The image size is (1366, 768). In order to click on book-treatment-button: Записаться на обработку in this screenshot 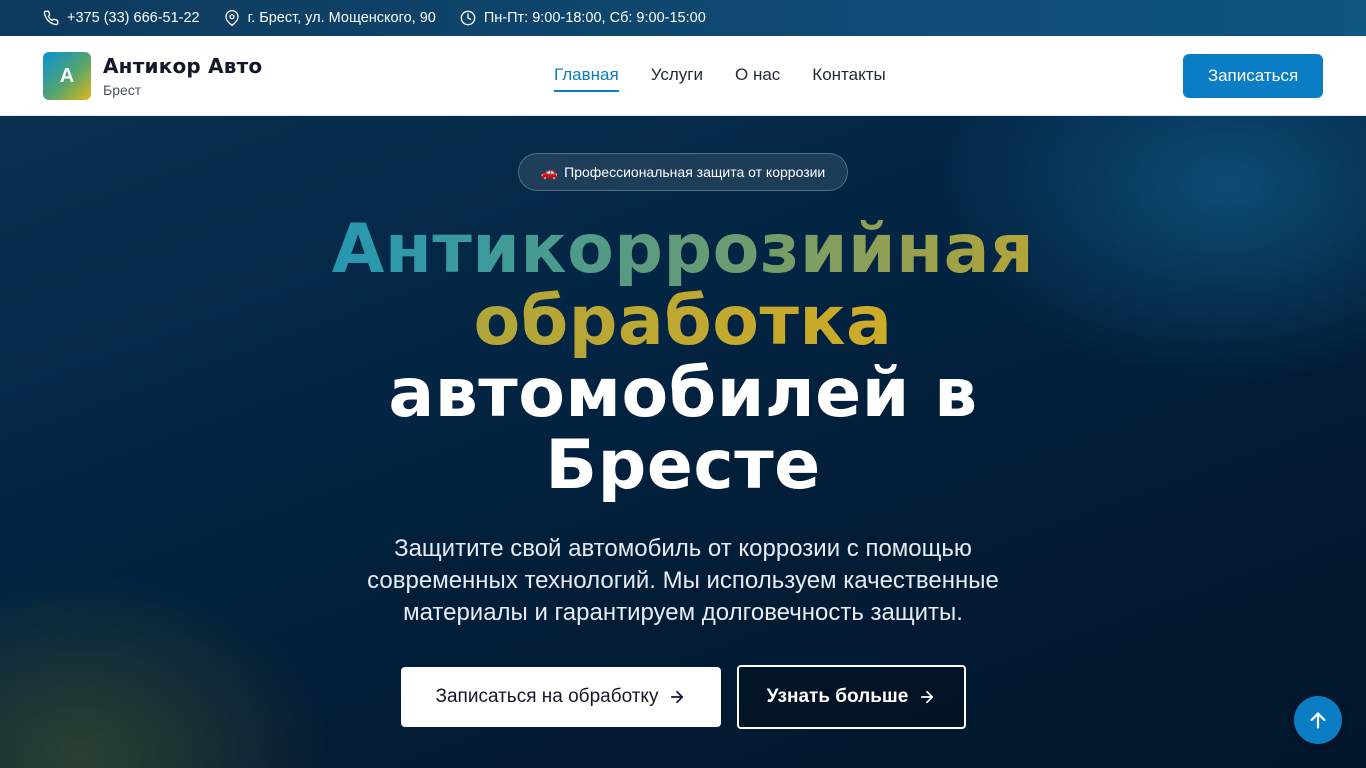, I will do `click(561, 697)`.